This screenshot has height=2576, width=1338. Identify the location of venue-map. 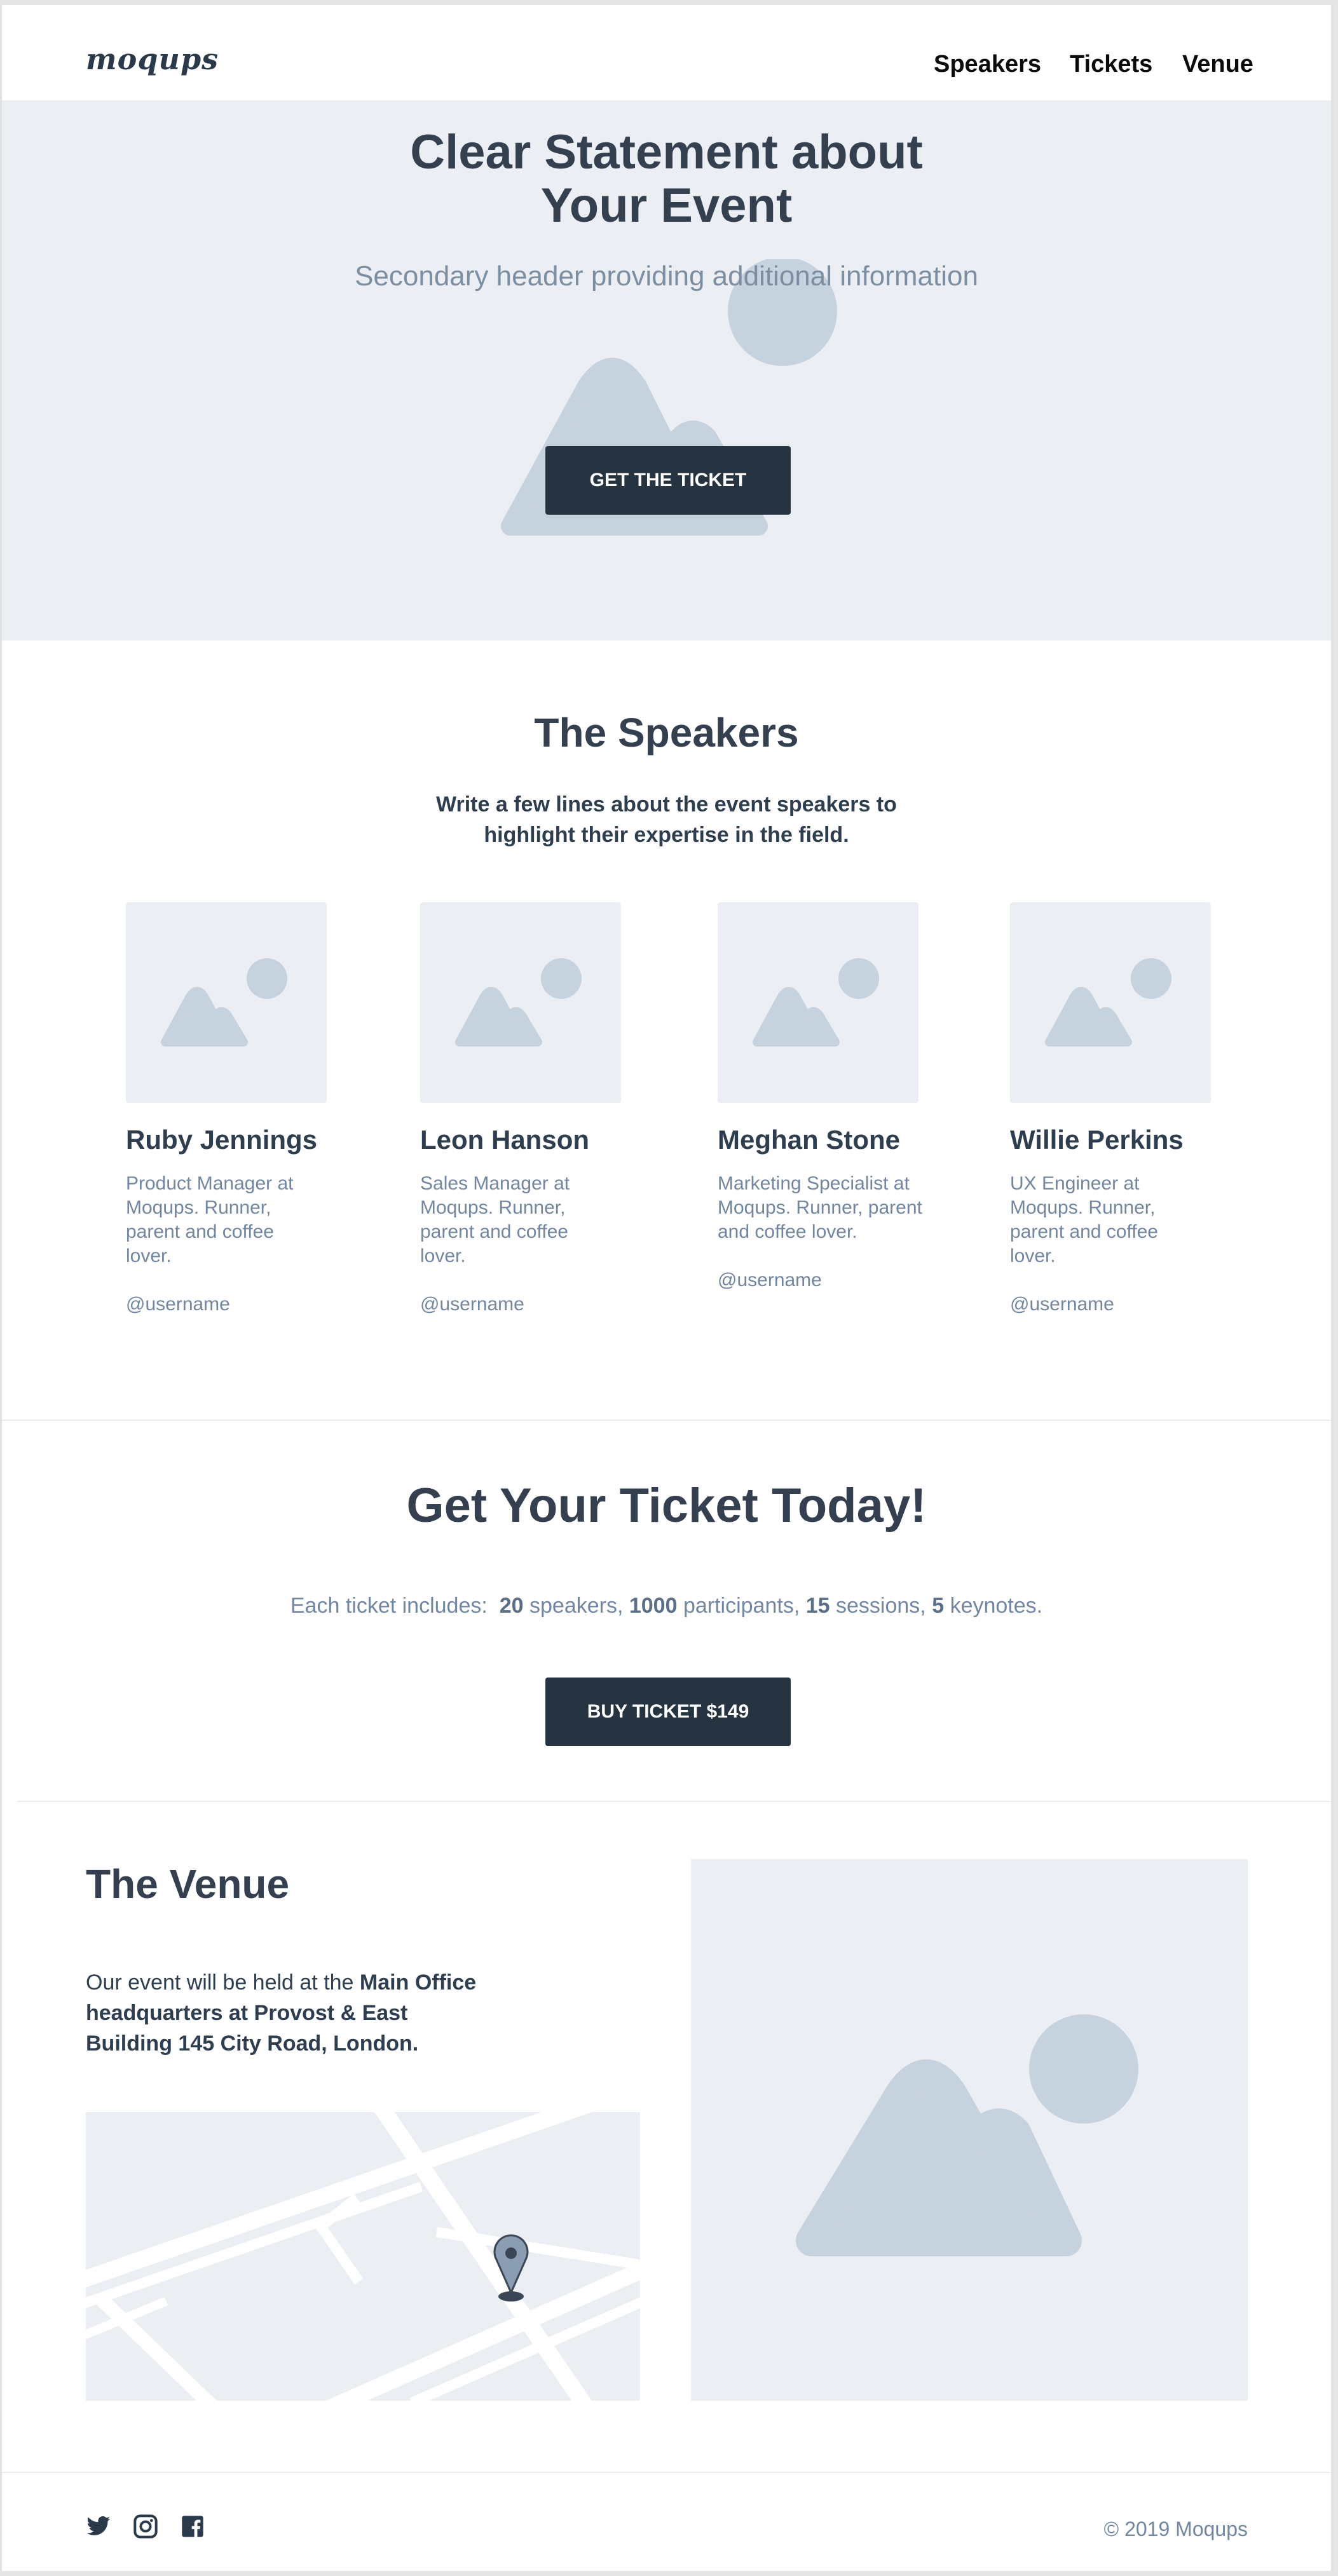
(363, 2256).